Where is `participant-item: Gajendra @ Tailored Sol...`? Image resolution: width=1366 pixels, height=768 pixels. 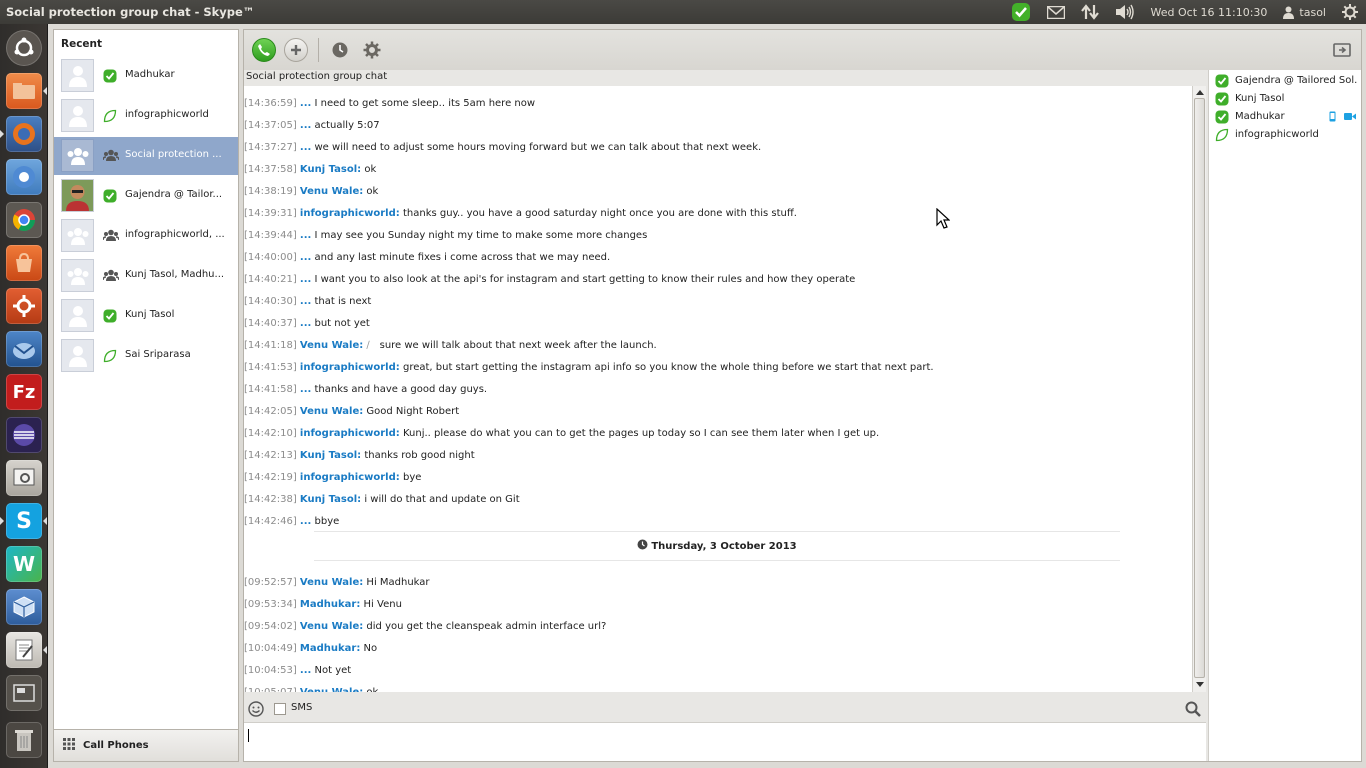
participant-item: Gajendra @ Tailored Sol... is located at coordinates (1285, 81).